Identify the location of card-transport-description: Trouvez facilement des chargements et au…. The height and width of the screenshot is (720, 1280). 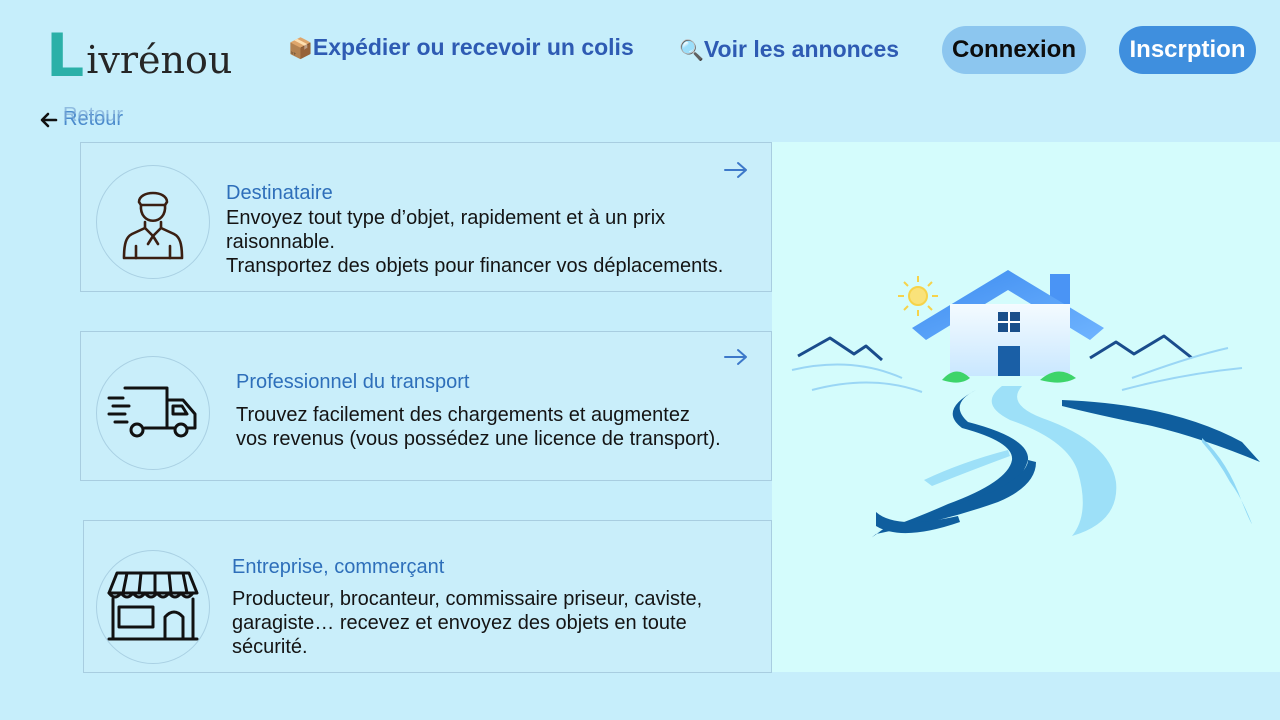
(478, 427).